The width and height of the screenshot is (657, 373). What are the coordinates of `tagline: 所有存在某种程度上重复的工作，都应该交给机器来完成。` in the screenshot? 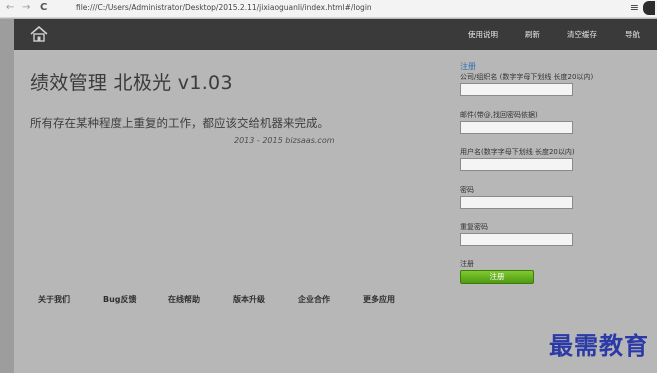 It's located at (179, 123).